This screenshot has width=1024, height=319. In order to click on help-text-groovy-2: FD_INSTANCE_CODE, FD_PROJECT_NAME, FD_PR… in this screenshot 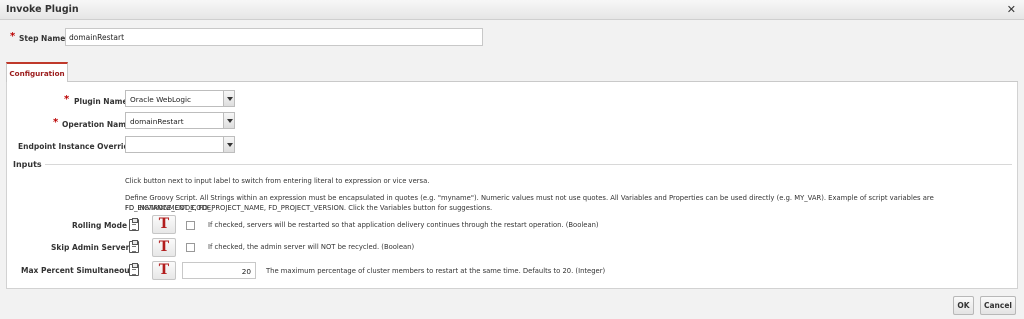, I will do `click(309, 208)`.